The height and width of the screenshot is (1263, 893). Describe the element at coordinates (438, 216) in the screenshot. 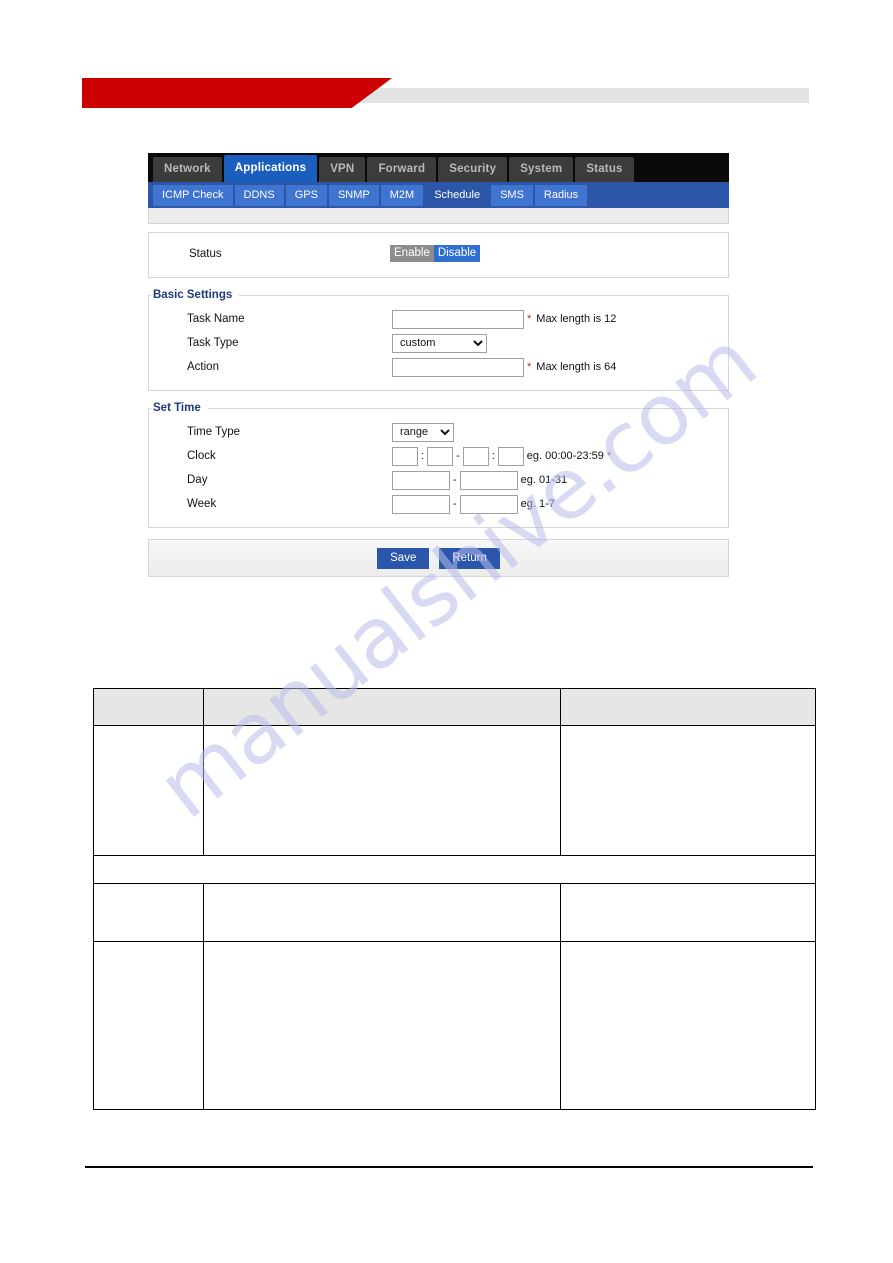

I see `content-top-strip` at that location.